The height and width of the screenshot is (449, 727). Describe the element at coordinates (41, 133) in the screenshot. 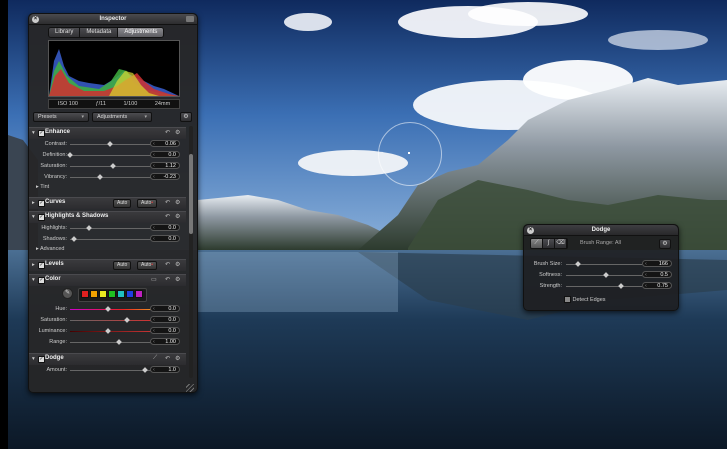

I see `enhance-enable-checkbox: ✓` at that location.